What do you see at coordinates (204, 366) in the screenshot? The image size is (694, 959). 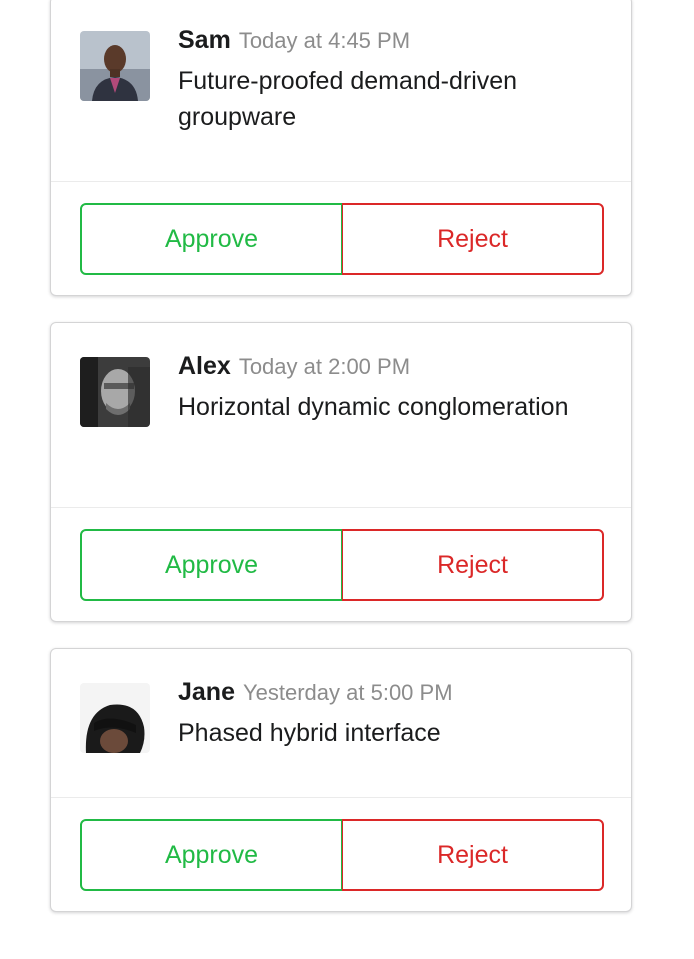 I see `author-name: Alex` at bounding box center [204, 366].